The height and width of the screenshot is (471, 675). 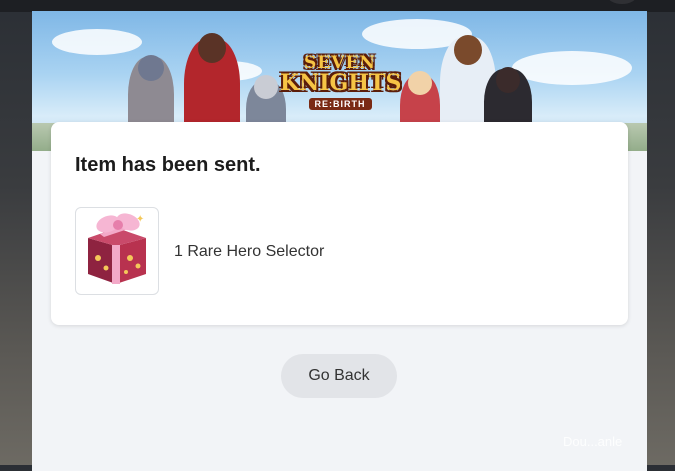 What do you see at coordinates (340, 104) in the screenshot?
I see `logo-subtitle: RE:BIRTH` at bounding box center [340, 104].